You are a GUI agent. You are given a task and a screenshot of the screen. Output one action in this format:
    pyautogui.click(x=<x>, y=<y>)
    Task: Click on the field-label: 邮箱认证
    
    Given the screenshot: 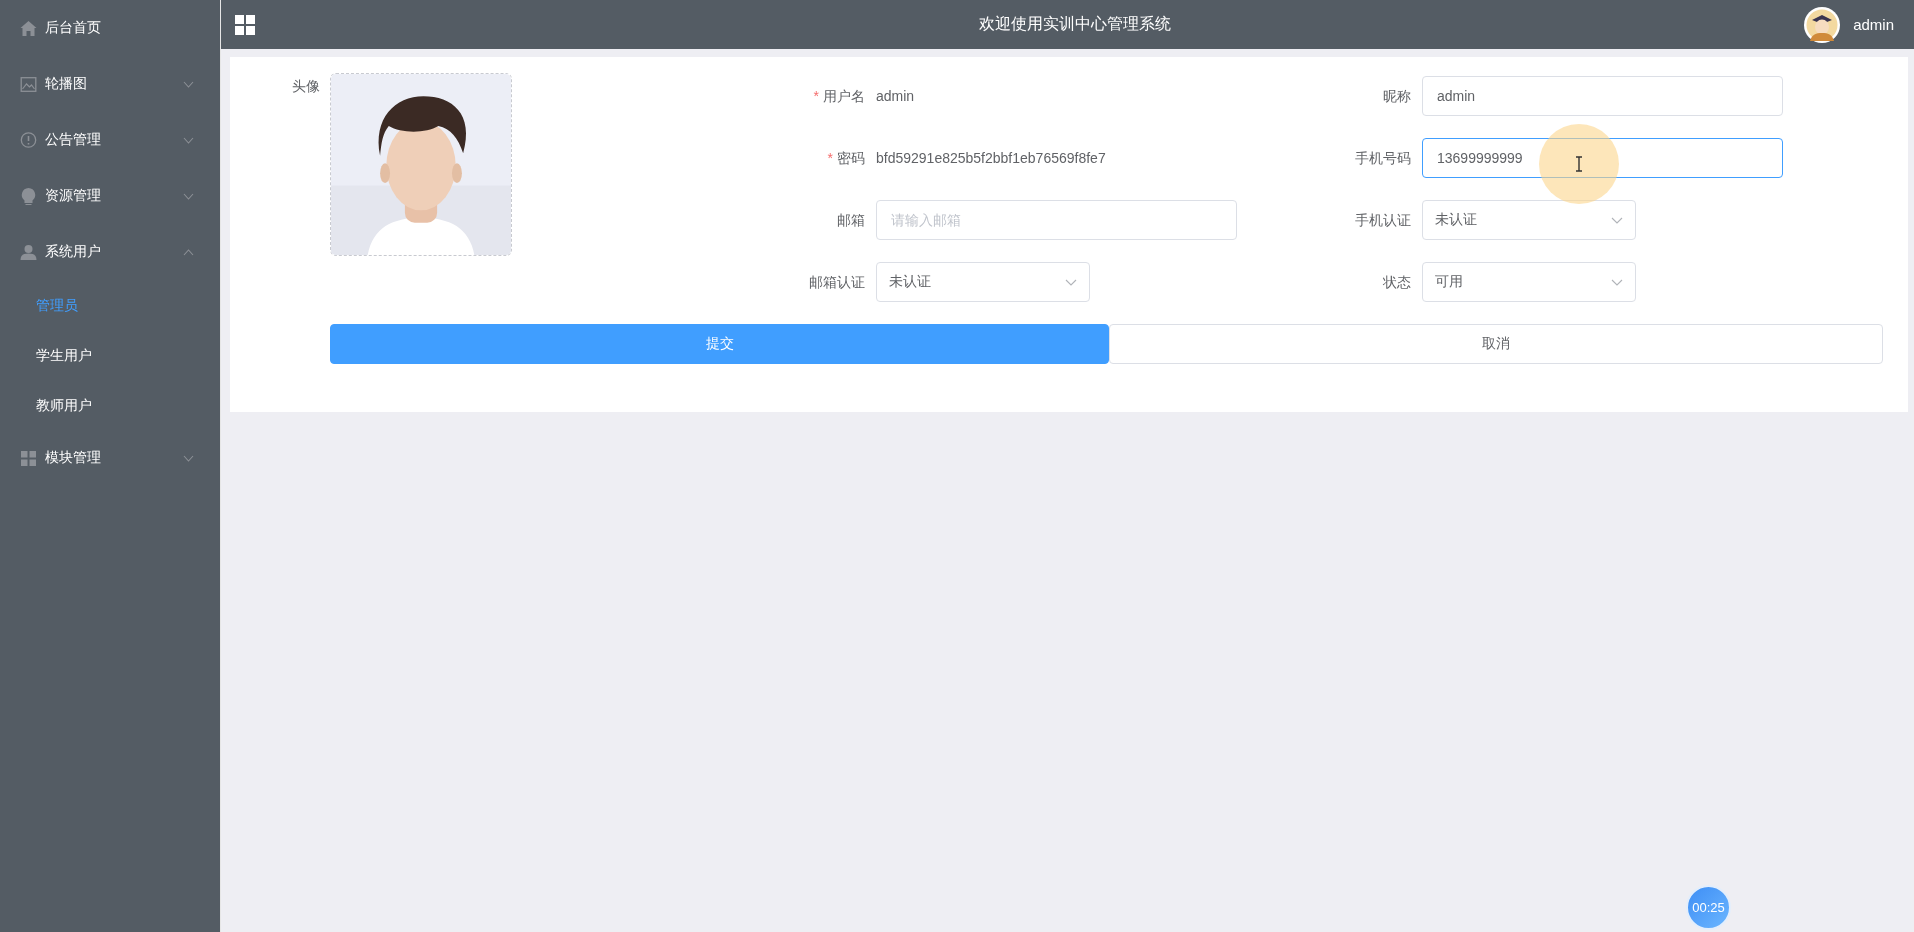 What is the action you would take?
    pyautogui.click(x=837, y=282)
    